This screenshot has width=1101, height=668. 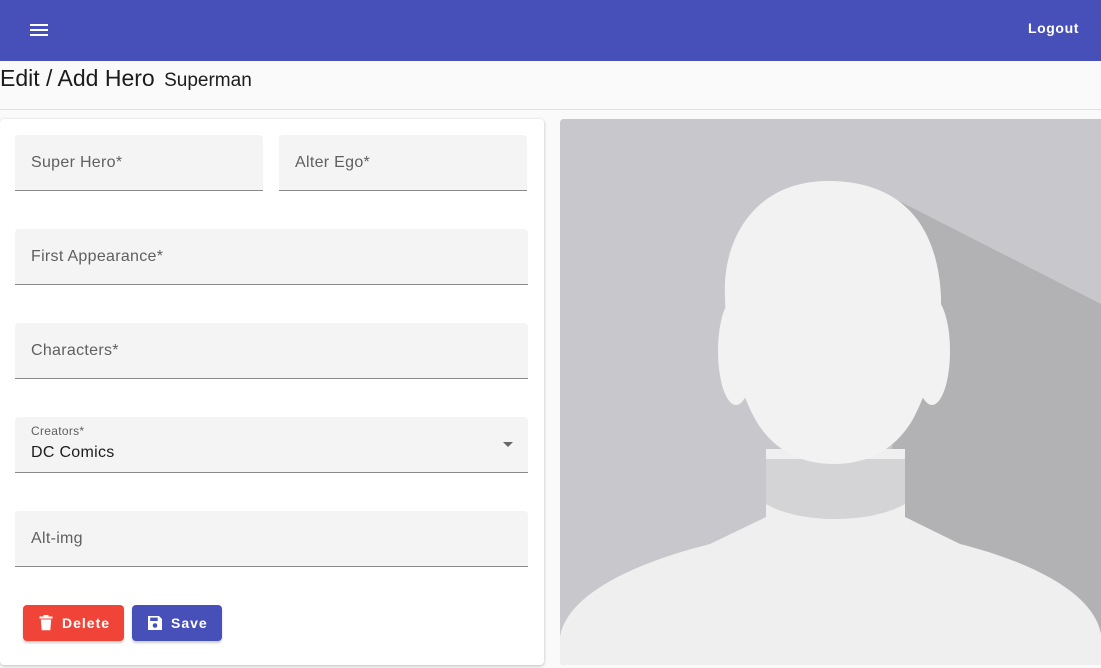 I want to click on alter-ego-label: Alter Ego*, so click(x=333, y=162).